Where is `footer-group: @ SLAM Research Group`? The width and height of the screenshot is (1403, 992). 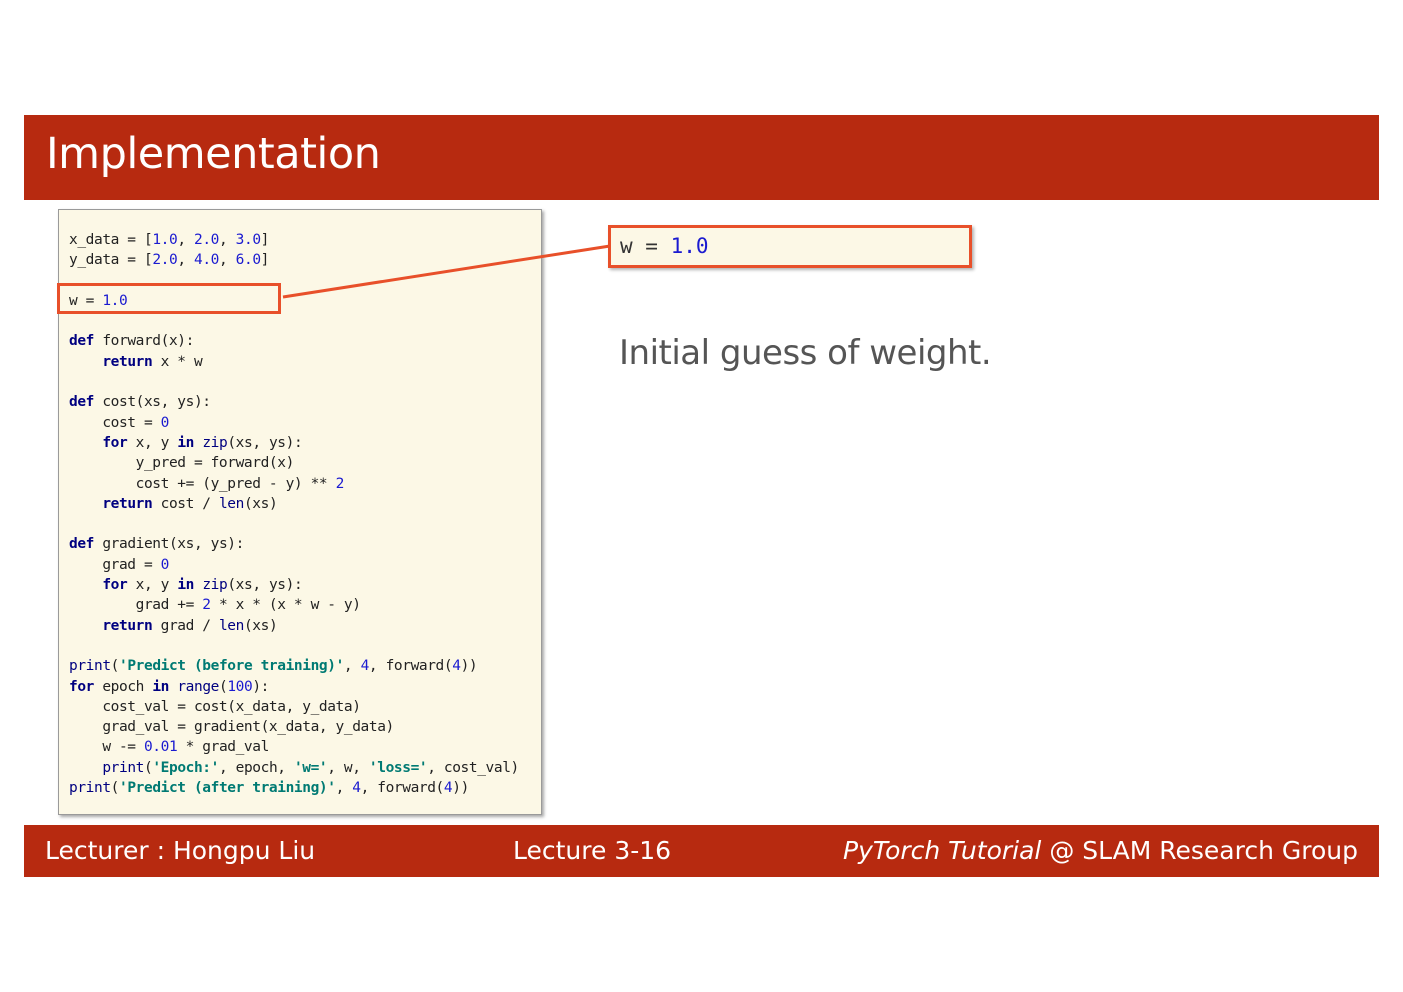 footer-group: @ SLAM Research Group is located at coordinates (1199, 850).